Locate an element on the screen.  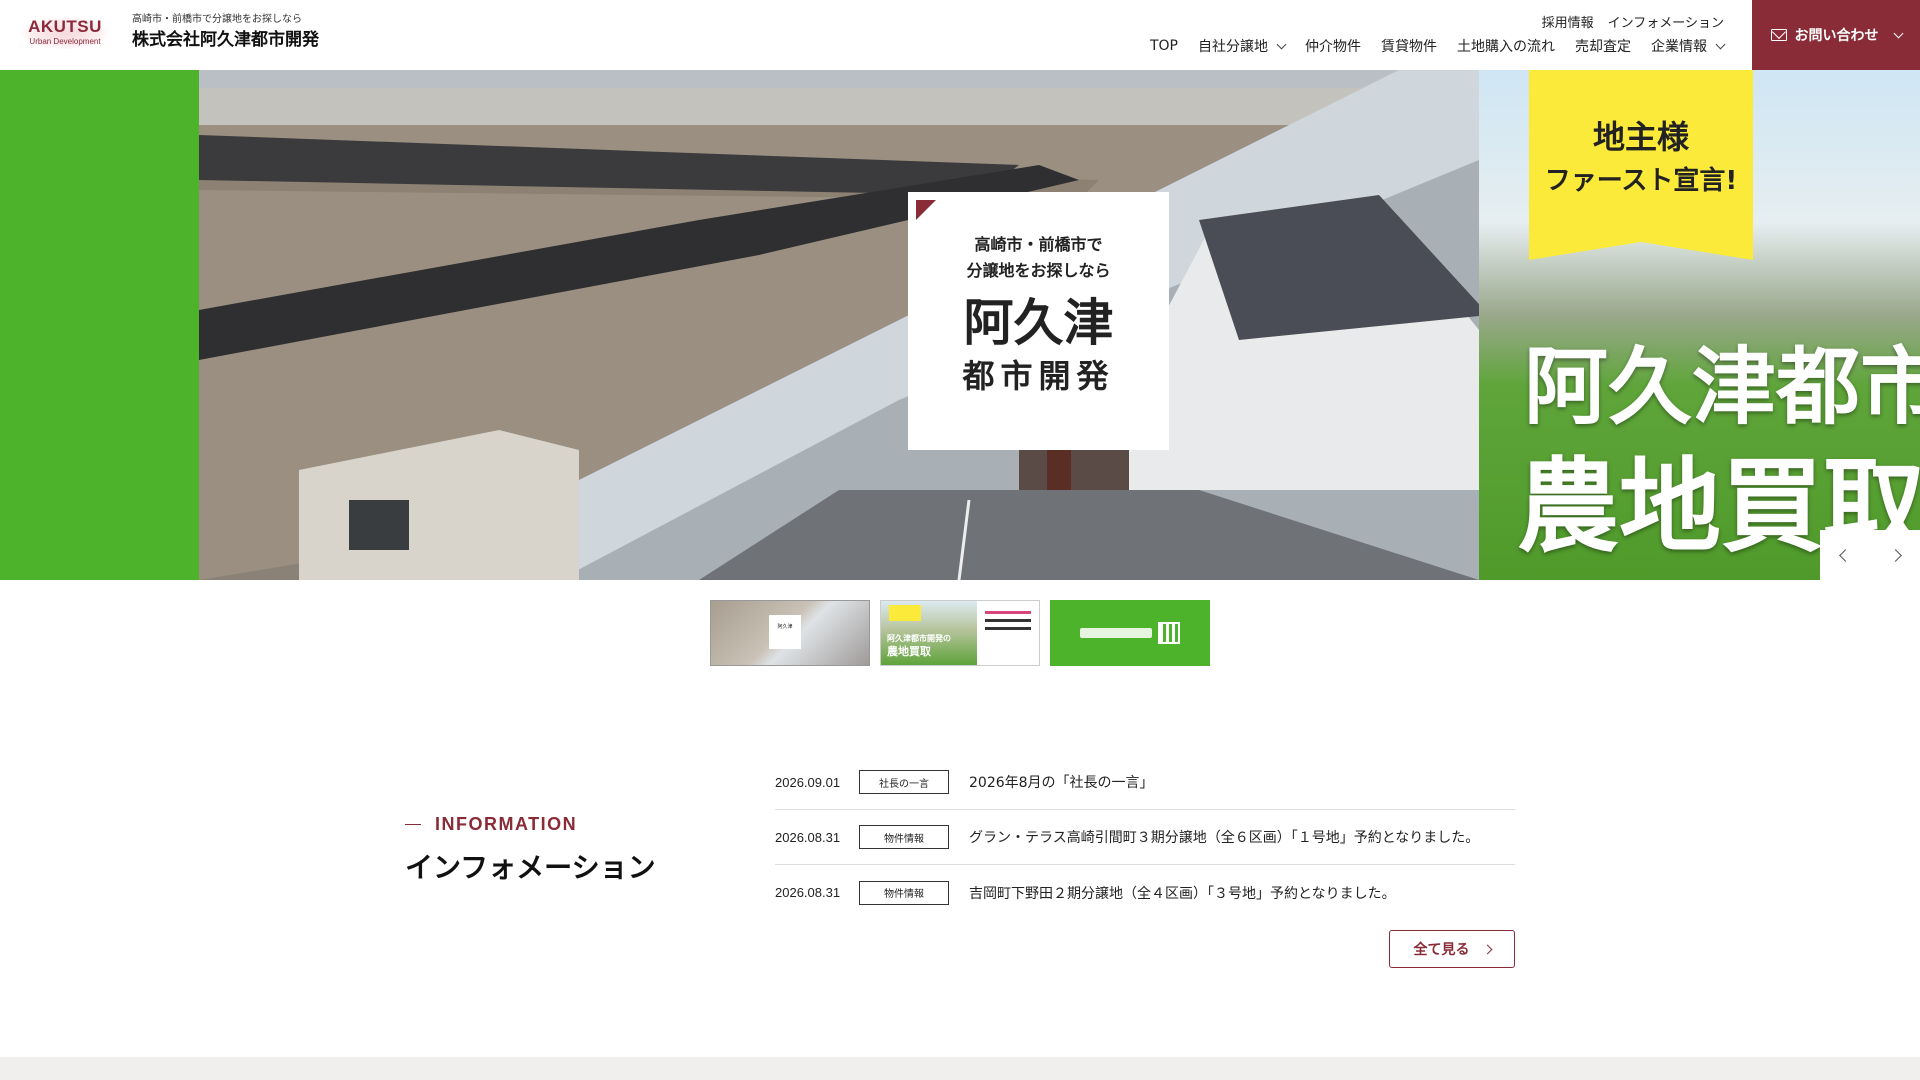
hero-card-line1: 高崎市・前橋市で is located at coordinates (1038, 244).